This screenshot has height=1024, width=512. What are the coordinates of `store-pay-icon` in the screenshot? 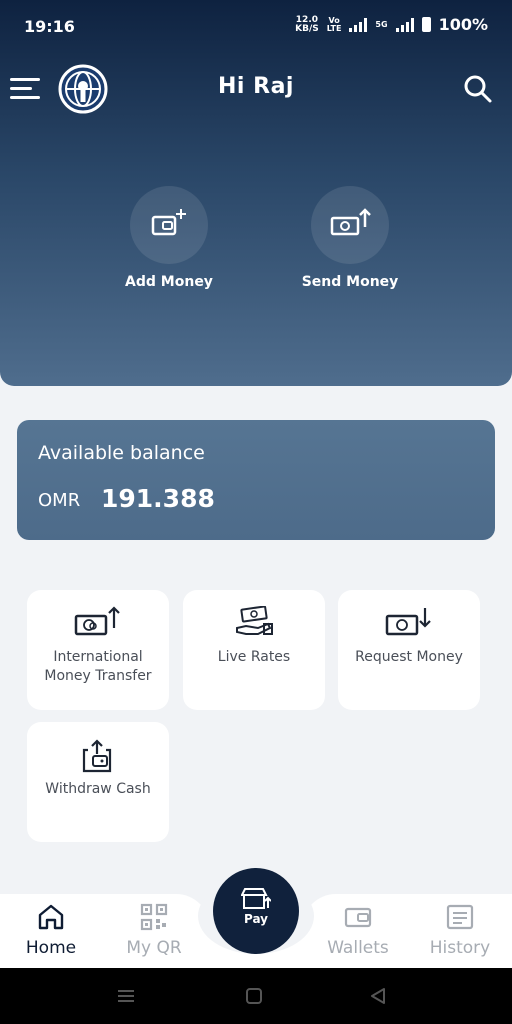 It's located at (256, 899).